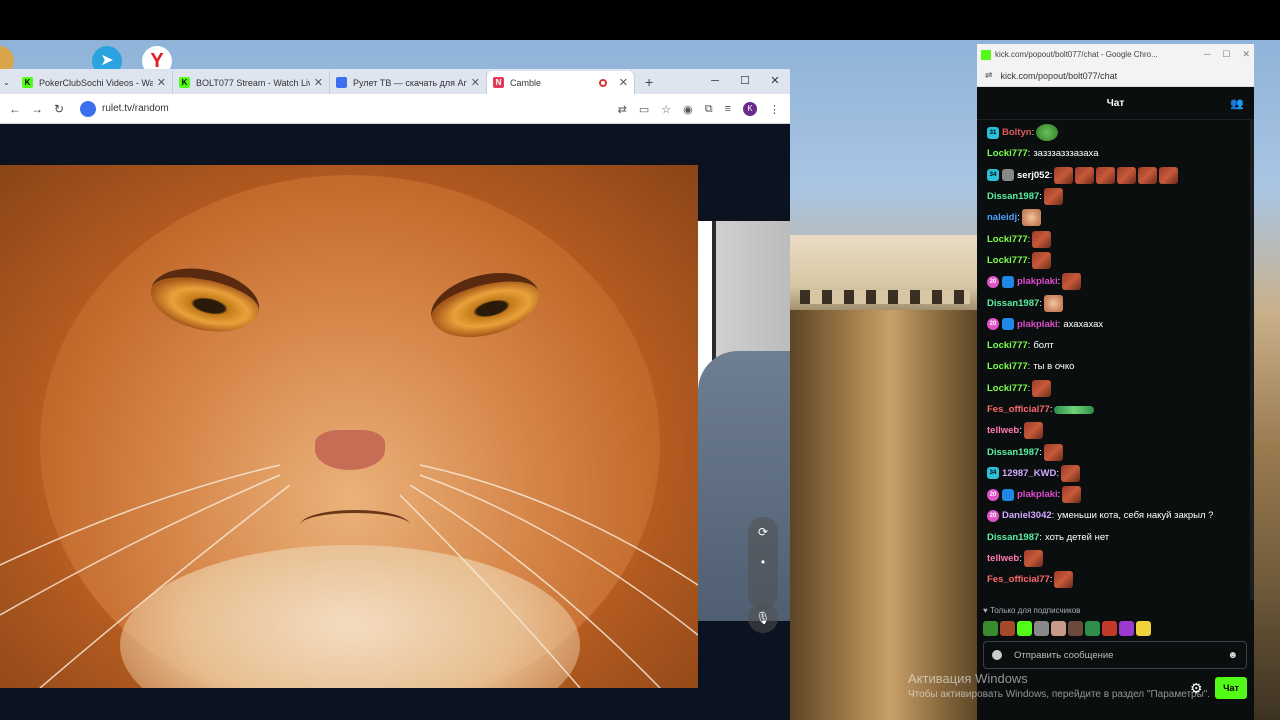 The width and height of the screenshot is (1280, 720). Describe the element at coordinates (1237, 103) in the screenshot. I see `users-icon: 👥` at that location.